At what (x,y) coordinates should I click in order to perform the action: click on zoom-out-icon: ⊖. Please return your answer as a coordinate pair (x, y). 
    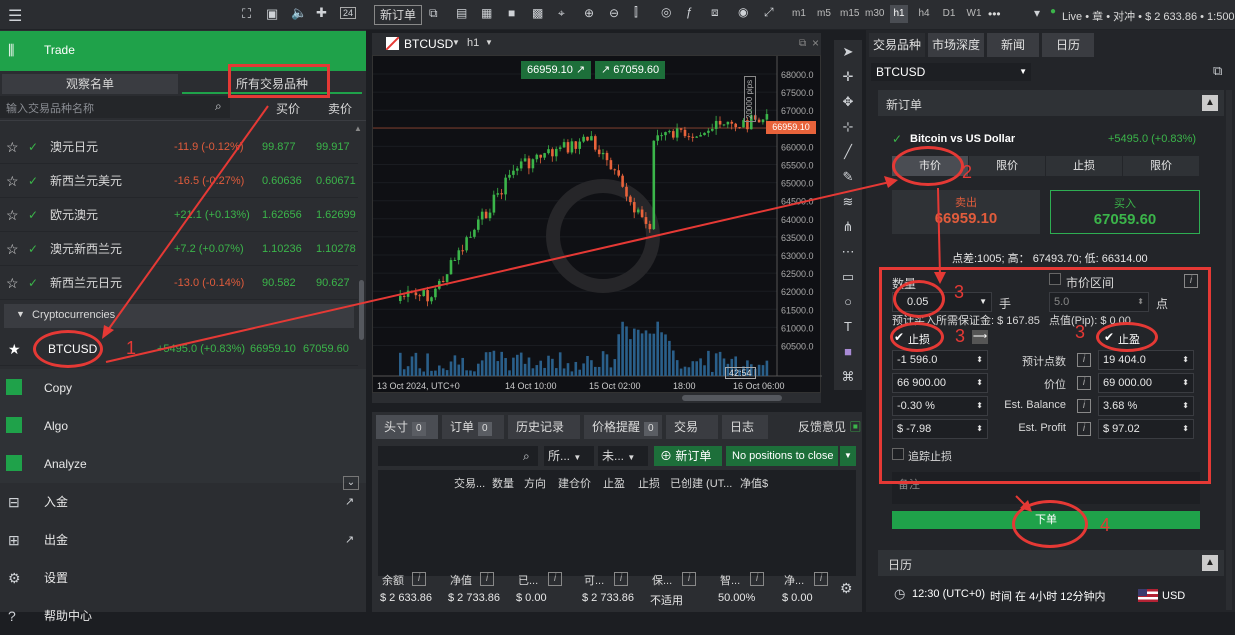
    Looking at the image, I should click on (614, 13).